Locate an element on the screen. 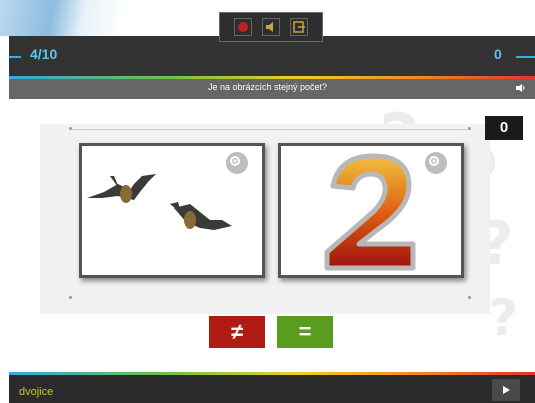 Image resolution: width=535 pixels, height=403 pixels. not-equal-button: ≠ is located at coordinates (237, 332).